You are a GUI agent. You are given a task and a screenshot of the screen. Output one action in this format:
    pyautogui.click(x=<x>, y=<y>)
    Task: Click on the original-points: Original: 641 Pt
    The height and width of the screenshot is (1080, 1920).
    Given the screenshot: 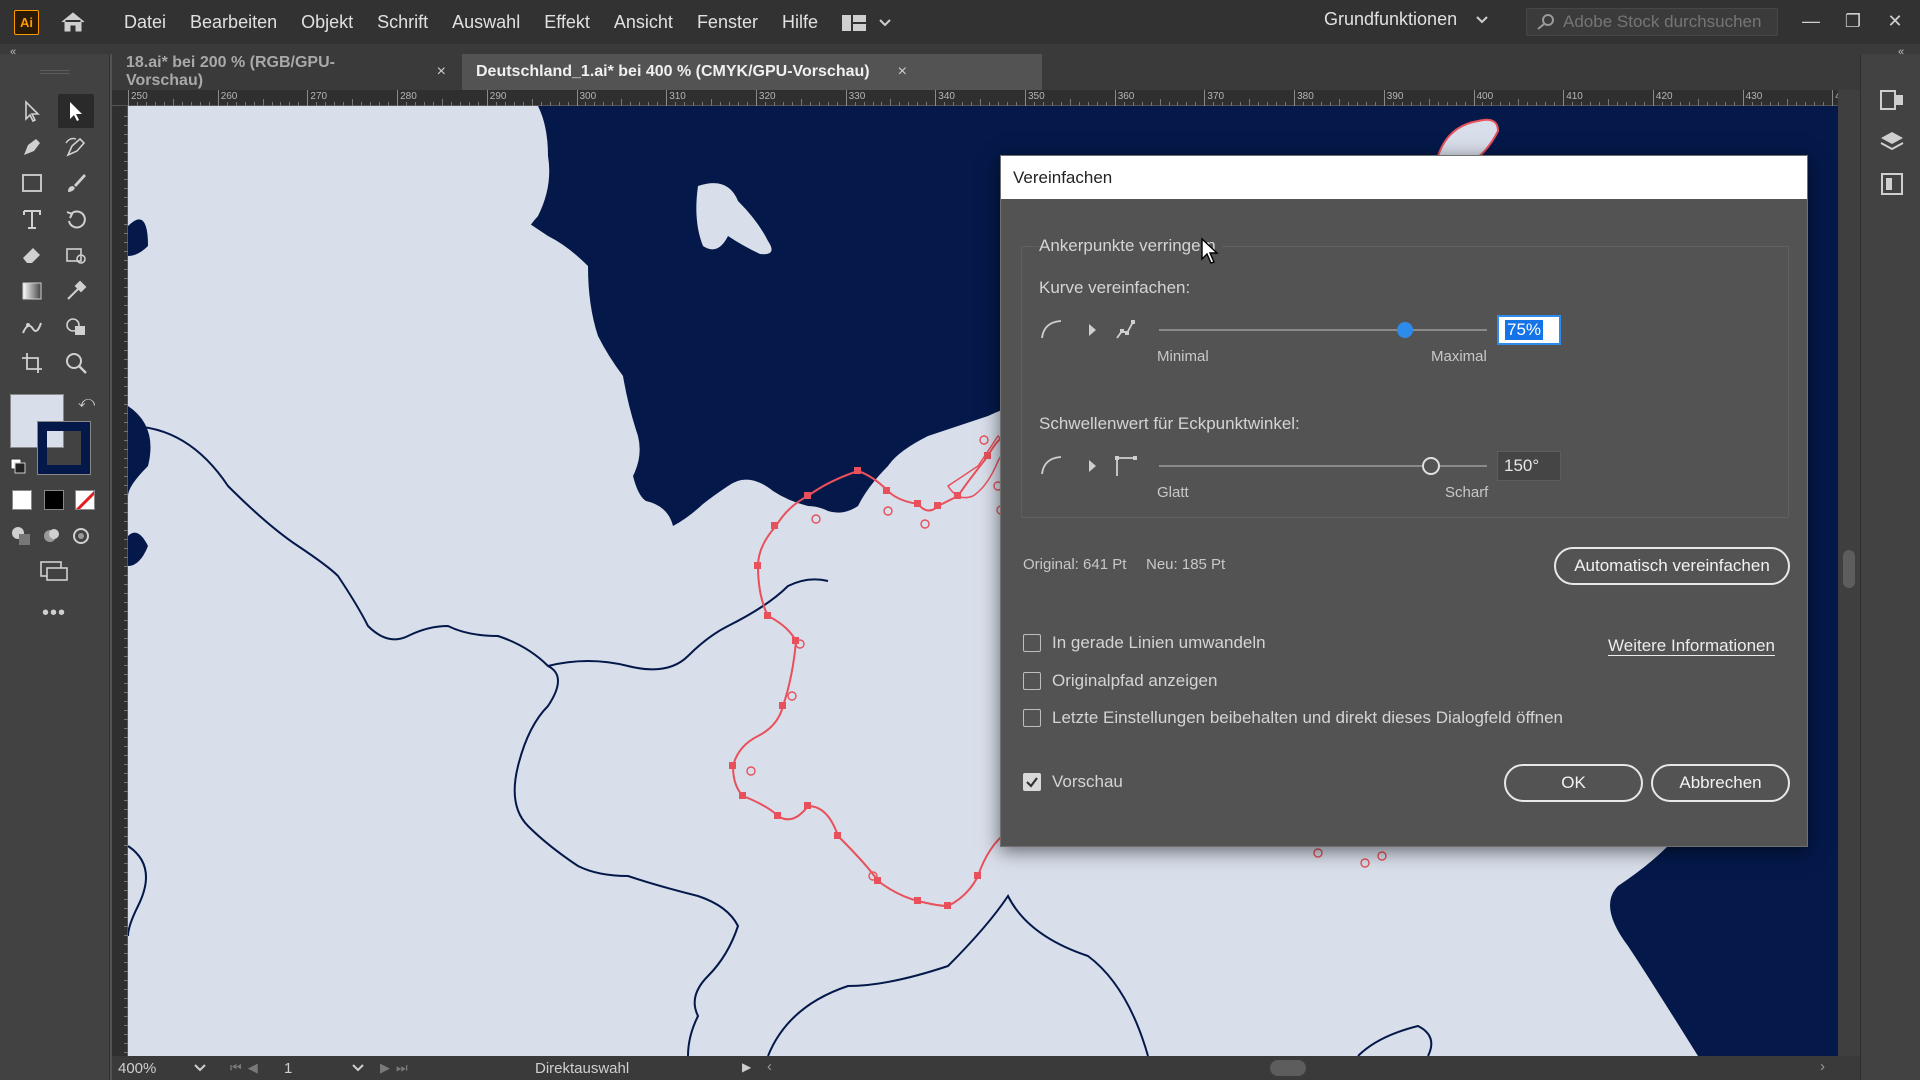 What is the action you would take?
    pyautogui.click(x=1075, y=564)
    